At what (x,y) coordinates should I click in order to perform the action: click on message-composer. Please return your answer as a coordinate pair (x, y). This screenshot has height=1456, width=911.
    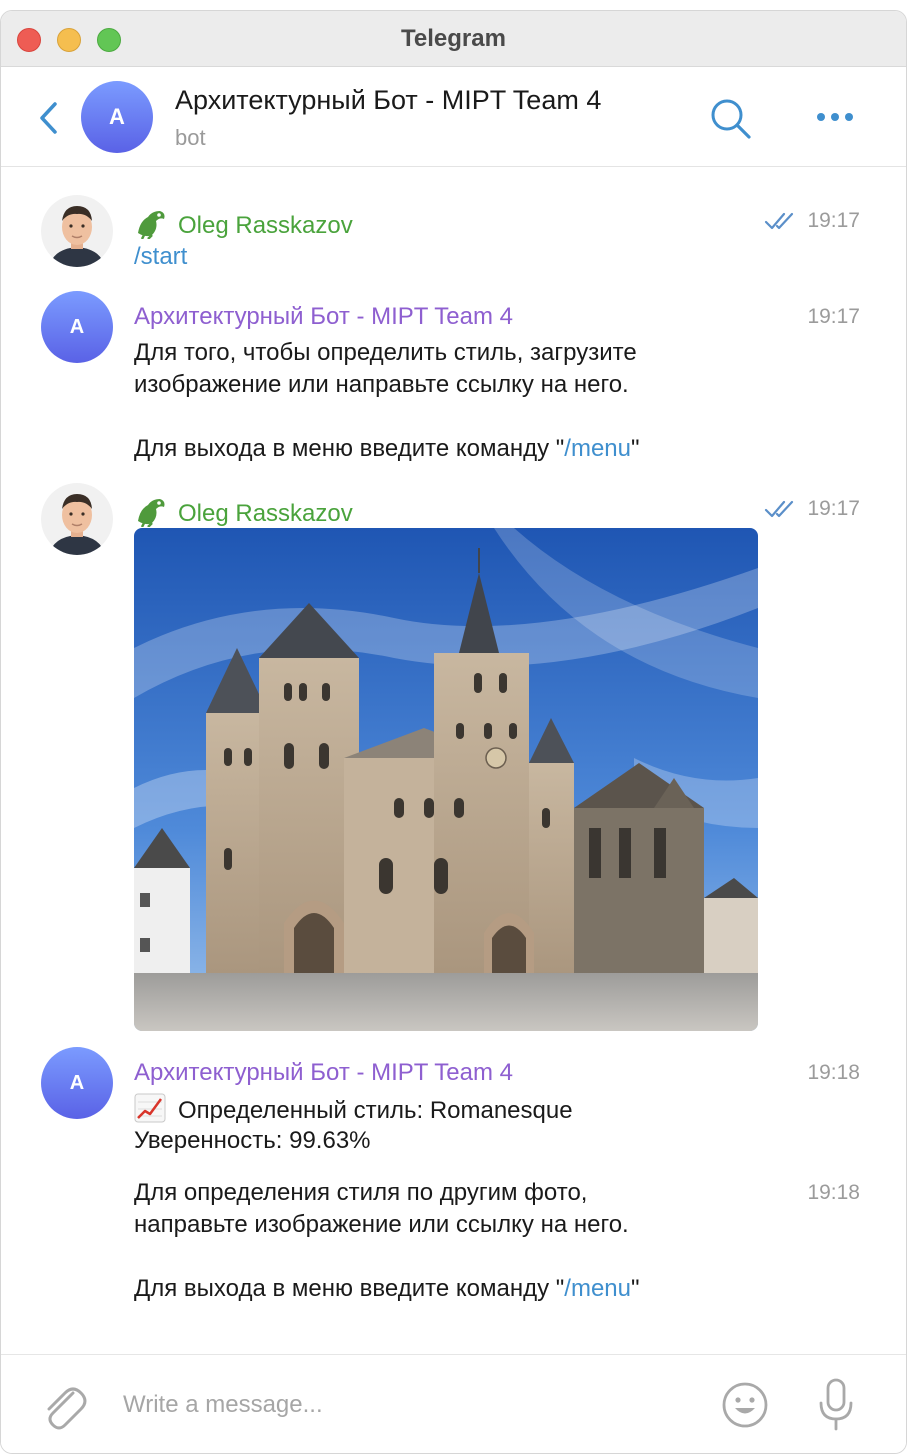
    Looking at the image, I should click on (453, 1403).